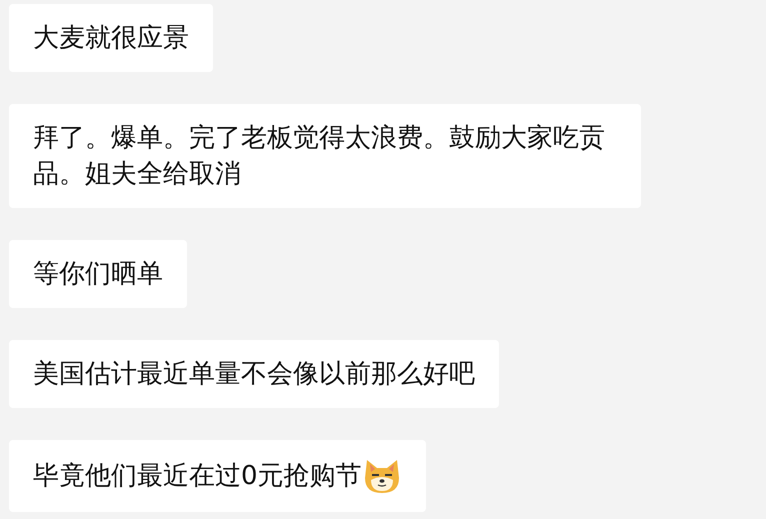 This screenshot has width=766, height=519. What do you see at coordinates (254, 374) in the screenshot?
I see `message-text: 美国估计最近单量不会像以前那么好吧` at bounding box center [254, 374].